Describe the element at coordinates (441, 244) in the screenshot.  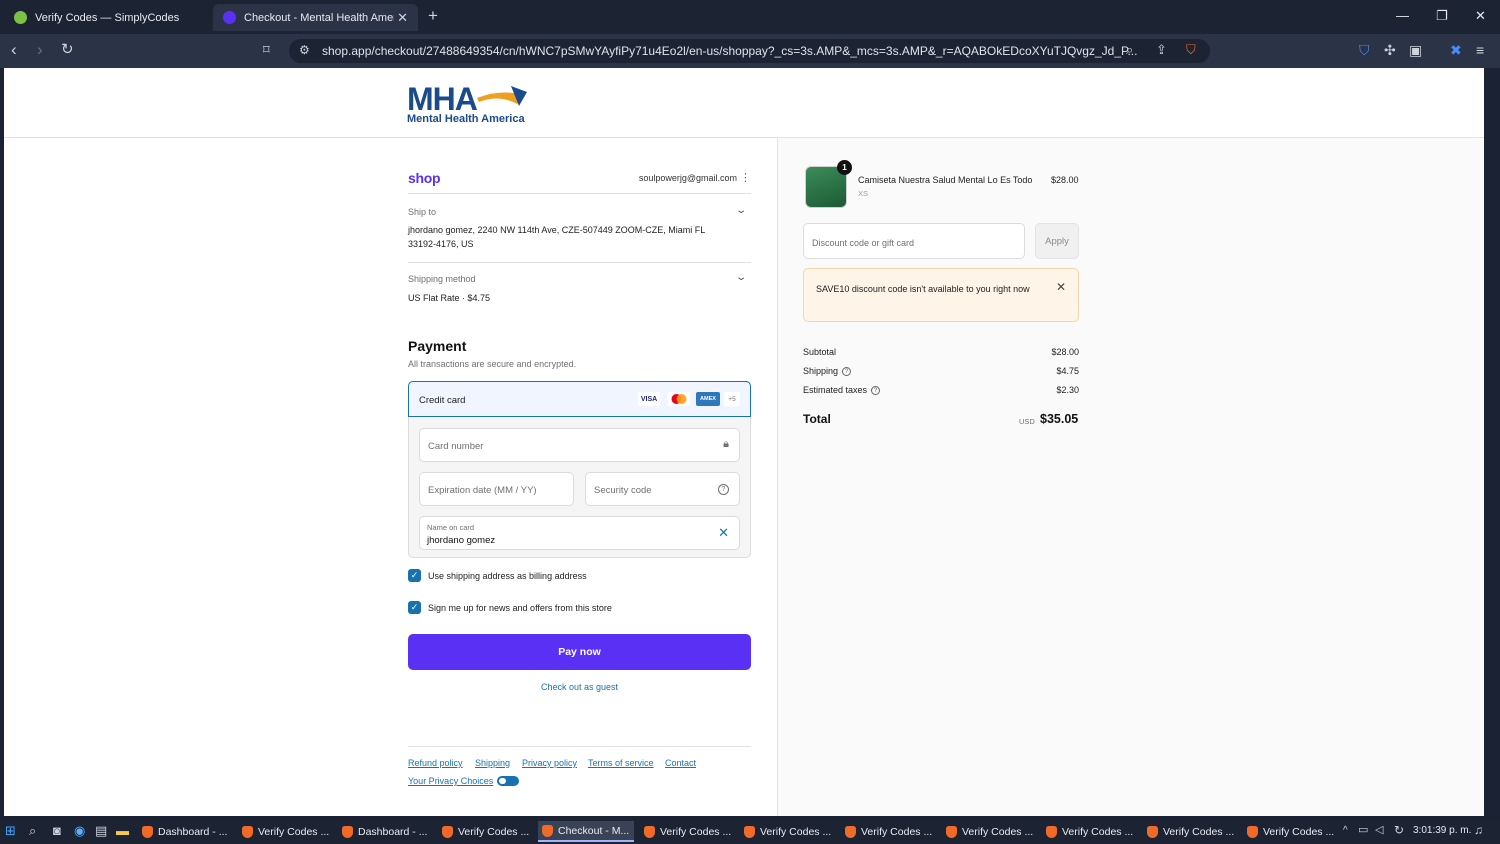
I see `ship-to-address-line2: 33192-4176, US` at that location.